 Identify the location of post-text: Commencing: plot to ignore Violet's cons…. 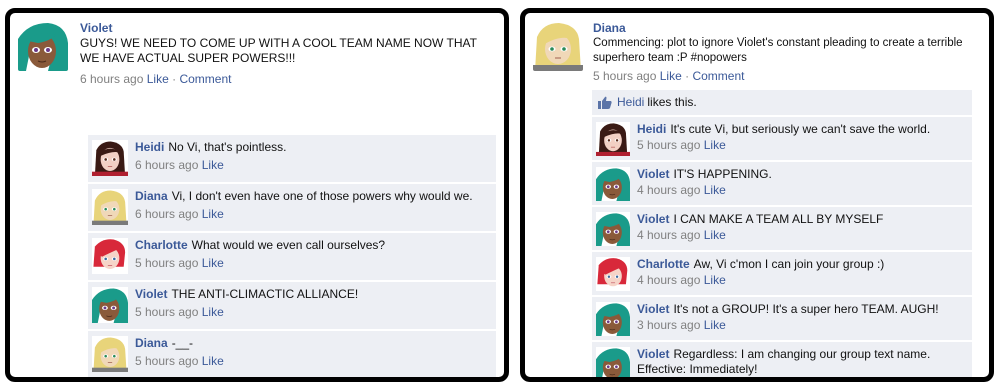
(778, 50).